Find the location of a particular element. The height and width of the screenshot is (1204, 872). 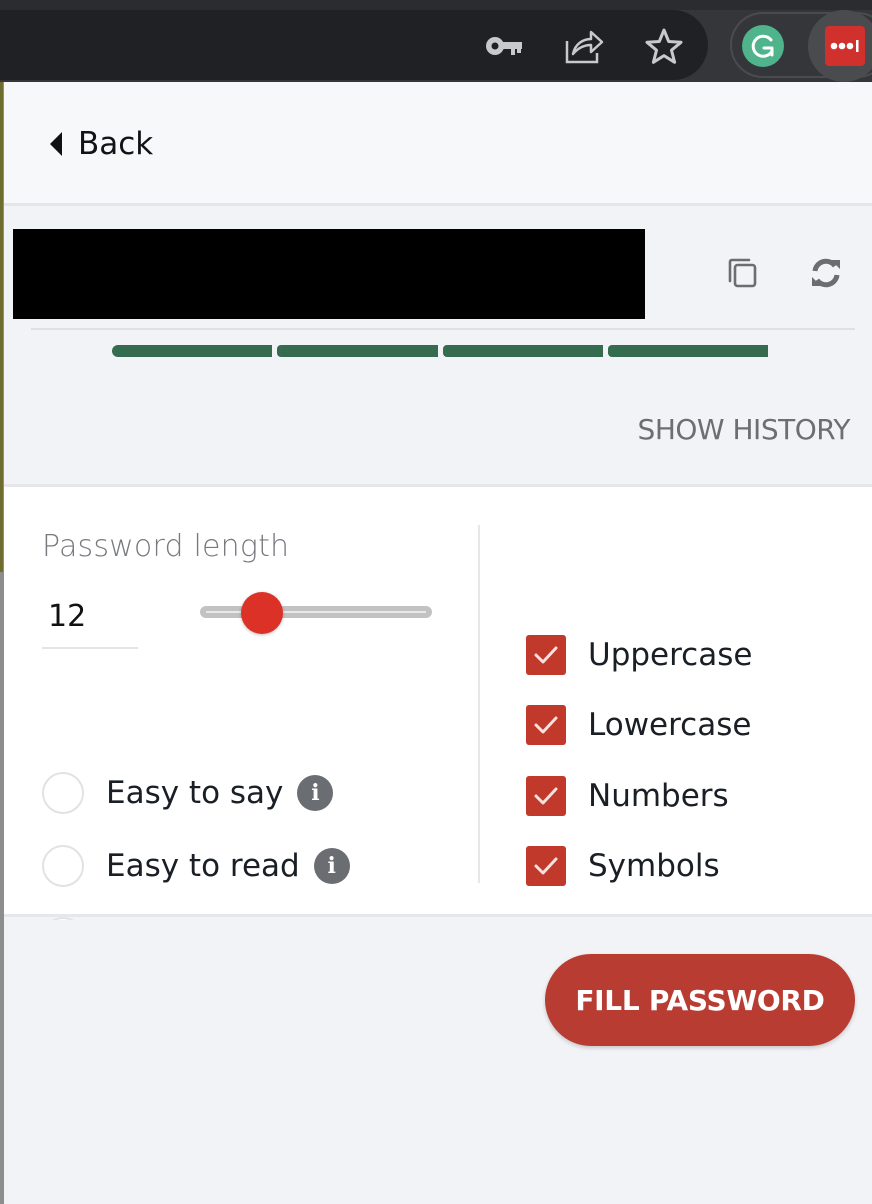

checkbox-symbols: Symbols is located at coordinates (623, 866).